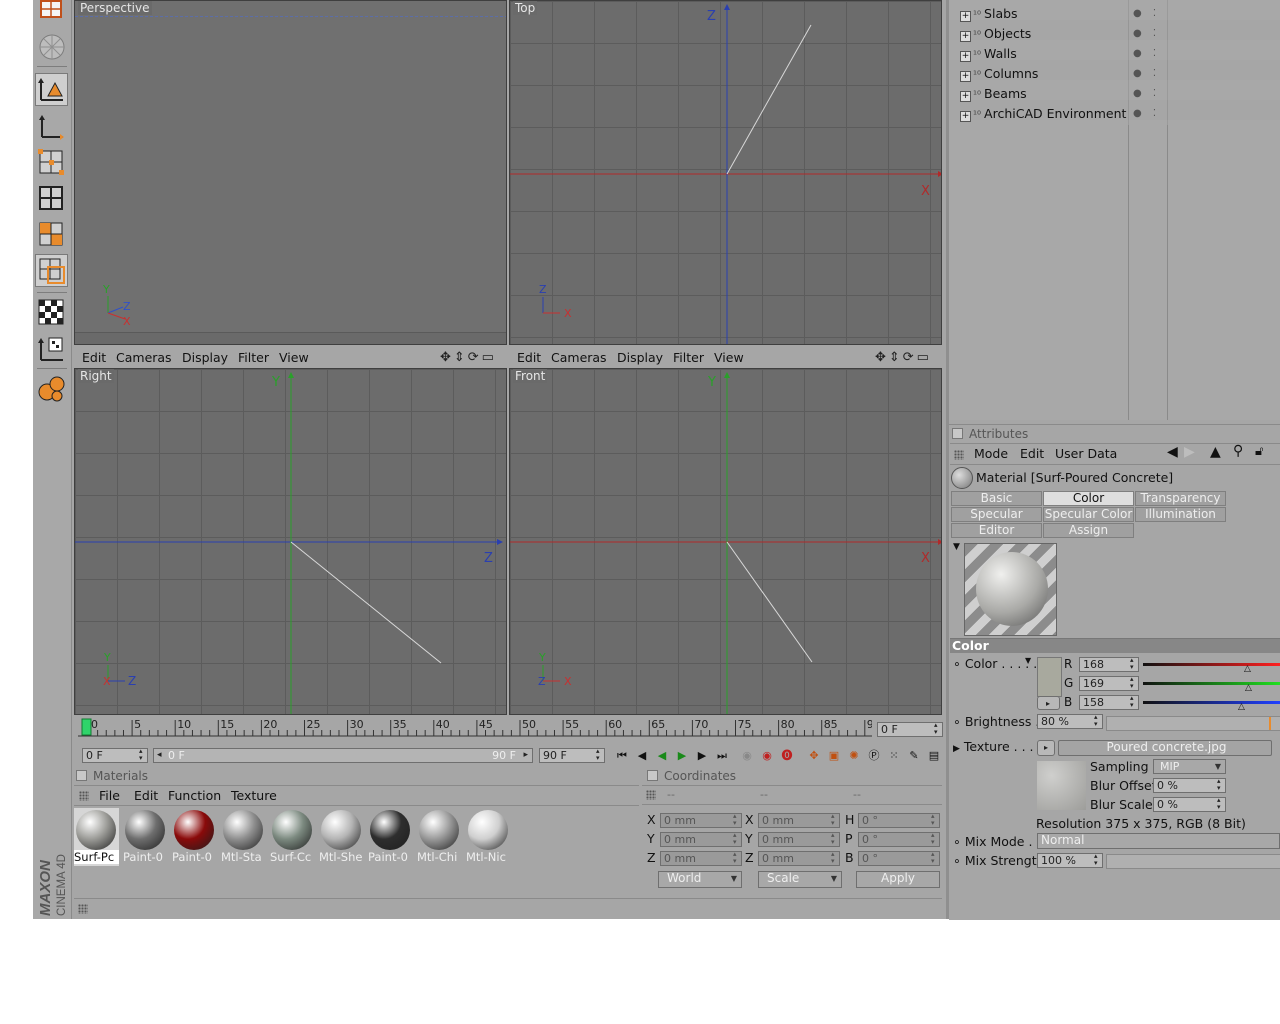 This screenshot has width=1280, height=1024. I want to click on material-swatch: Mtl-Sta, so click(243, 837).